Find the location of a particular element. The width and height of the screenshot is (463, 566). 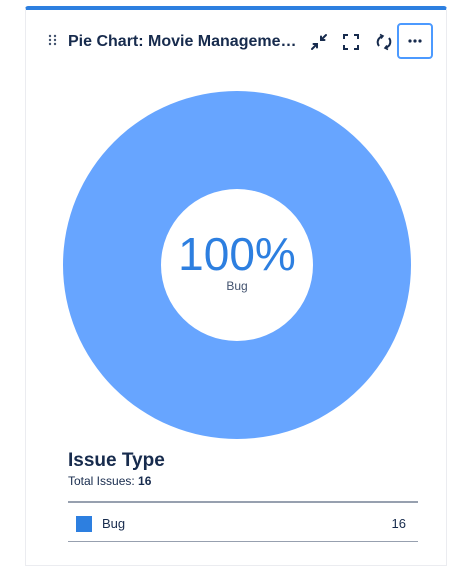

more-icon is located at coordinates (415, 41).